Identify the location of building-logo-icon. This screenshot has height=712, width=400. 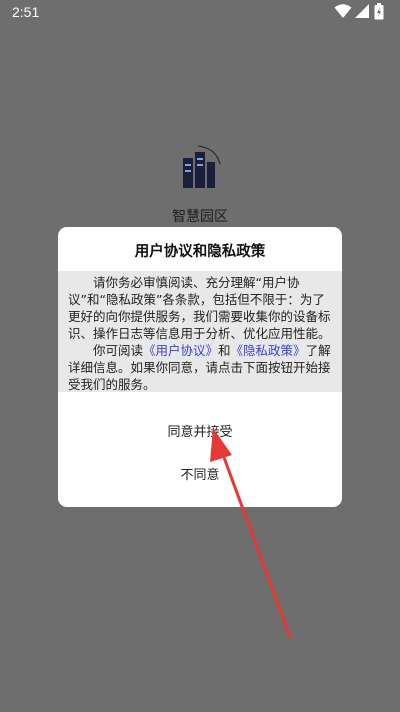
(202, 166).